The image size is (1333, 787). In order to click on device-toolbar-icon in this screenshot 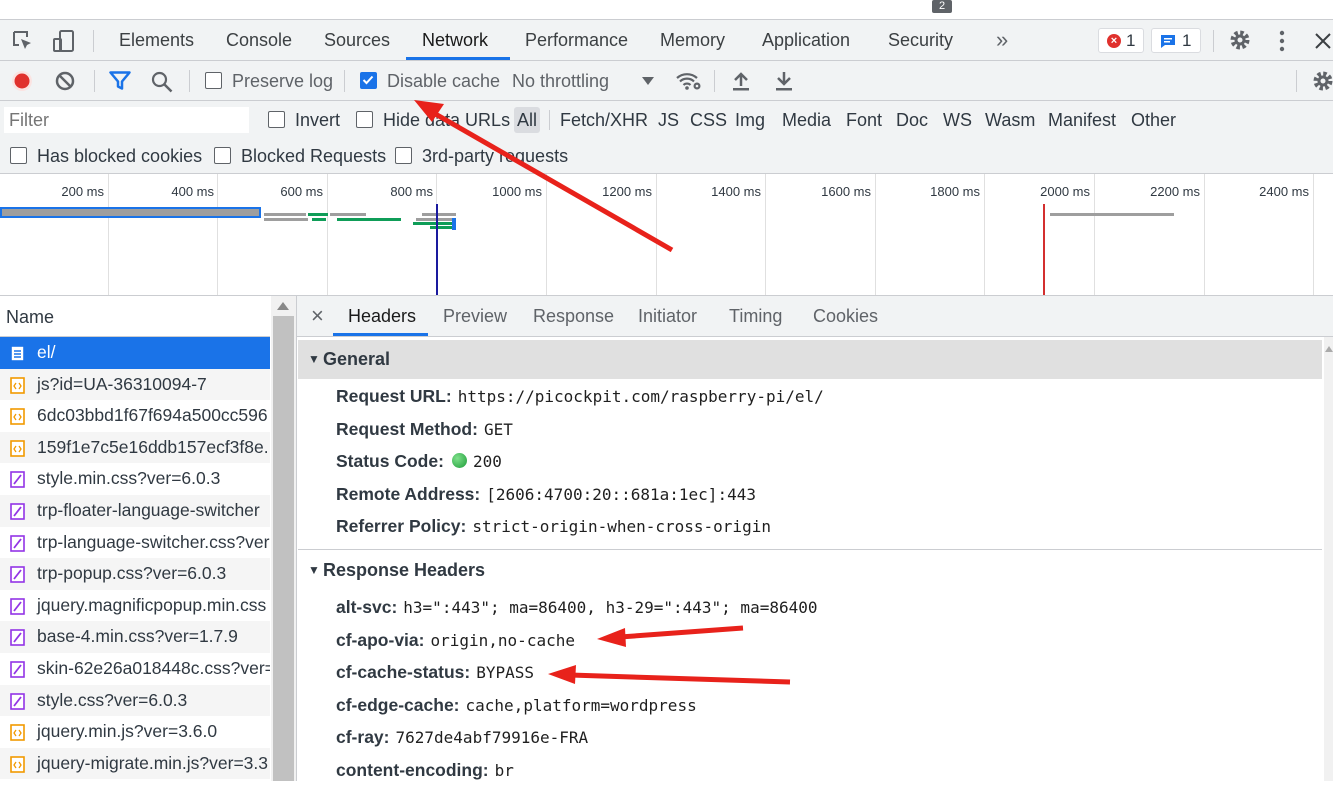, I will do `click(64, 41)`.